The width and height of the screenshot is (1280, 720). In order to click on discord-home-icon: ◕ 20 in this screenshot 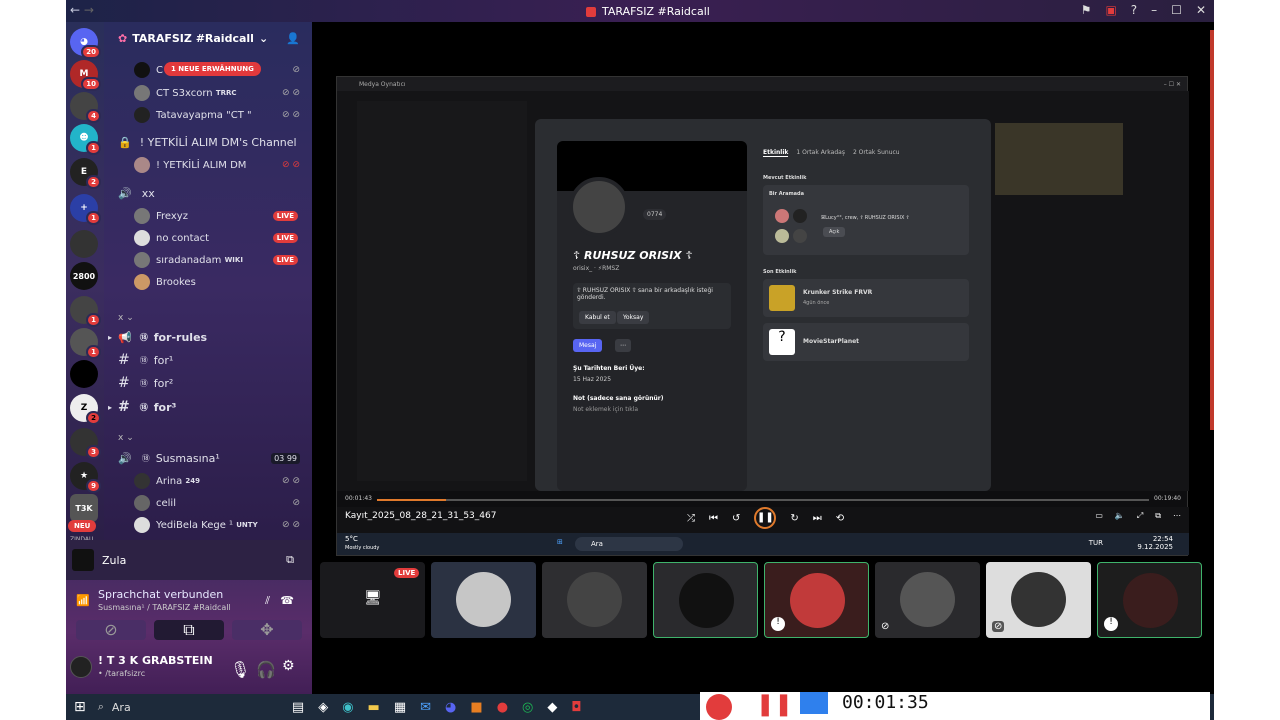, I will do `click(85, 43)`.